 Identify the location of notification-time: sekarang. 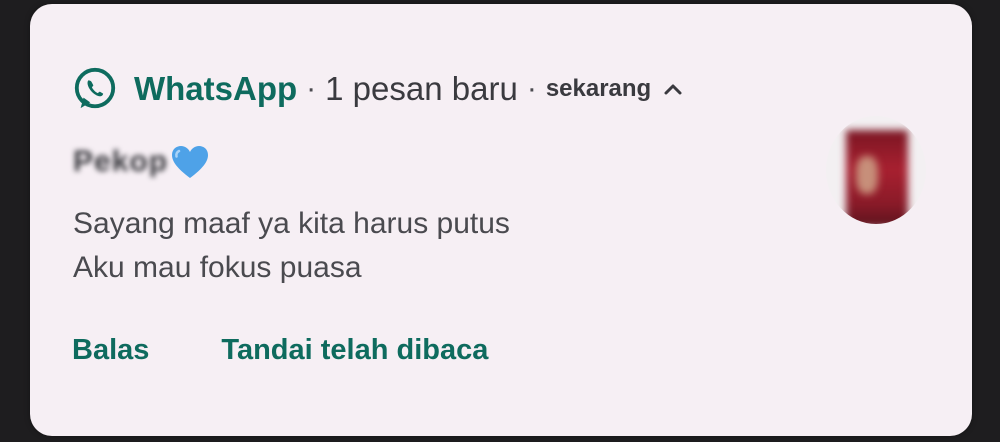
(598, 88).